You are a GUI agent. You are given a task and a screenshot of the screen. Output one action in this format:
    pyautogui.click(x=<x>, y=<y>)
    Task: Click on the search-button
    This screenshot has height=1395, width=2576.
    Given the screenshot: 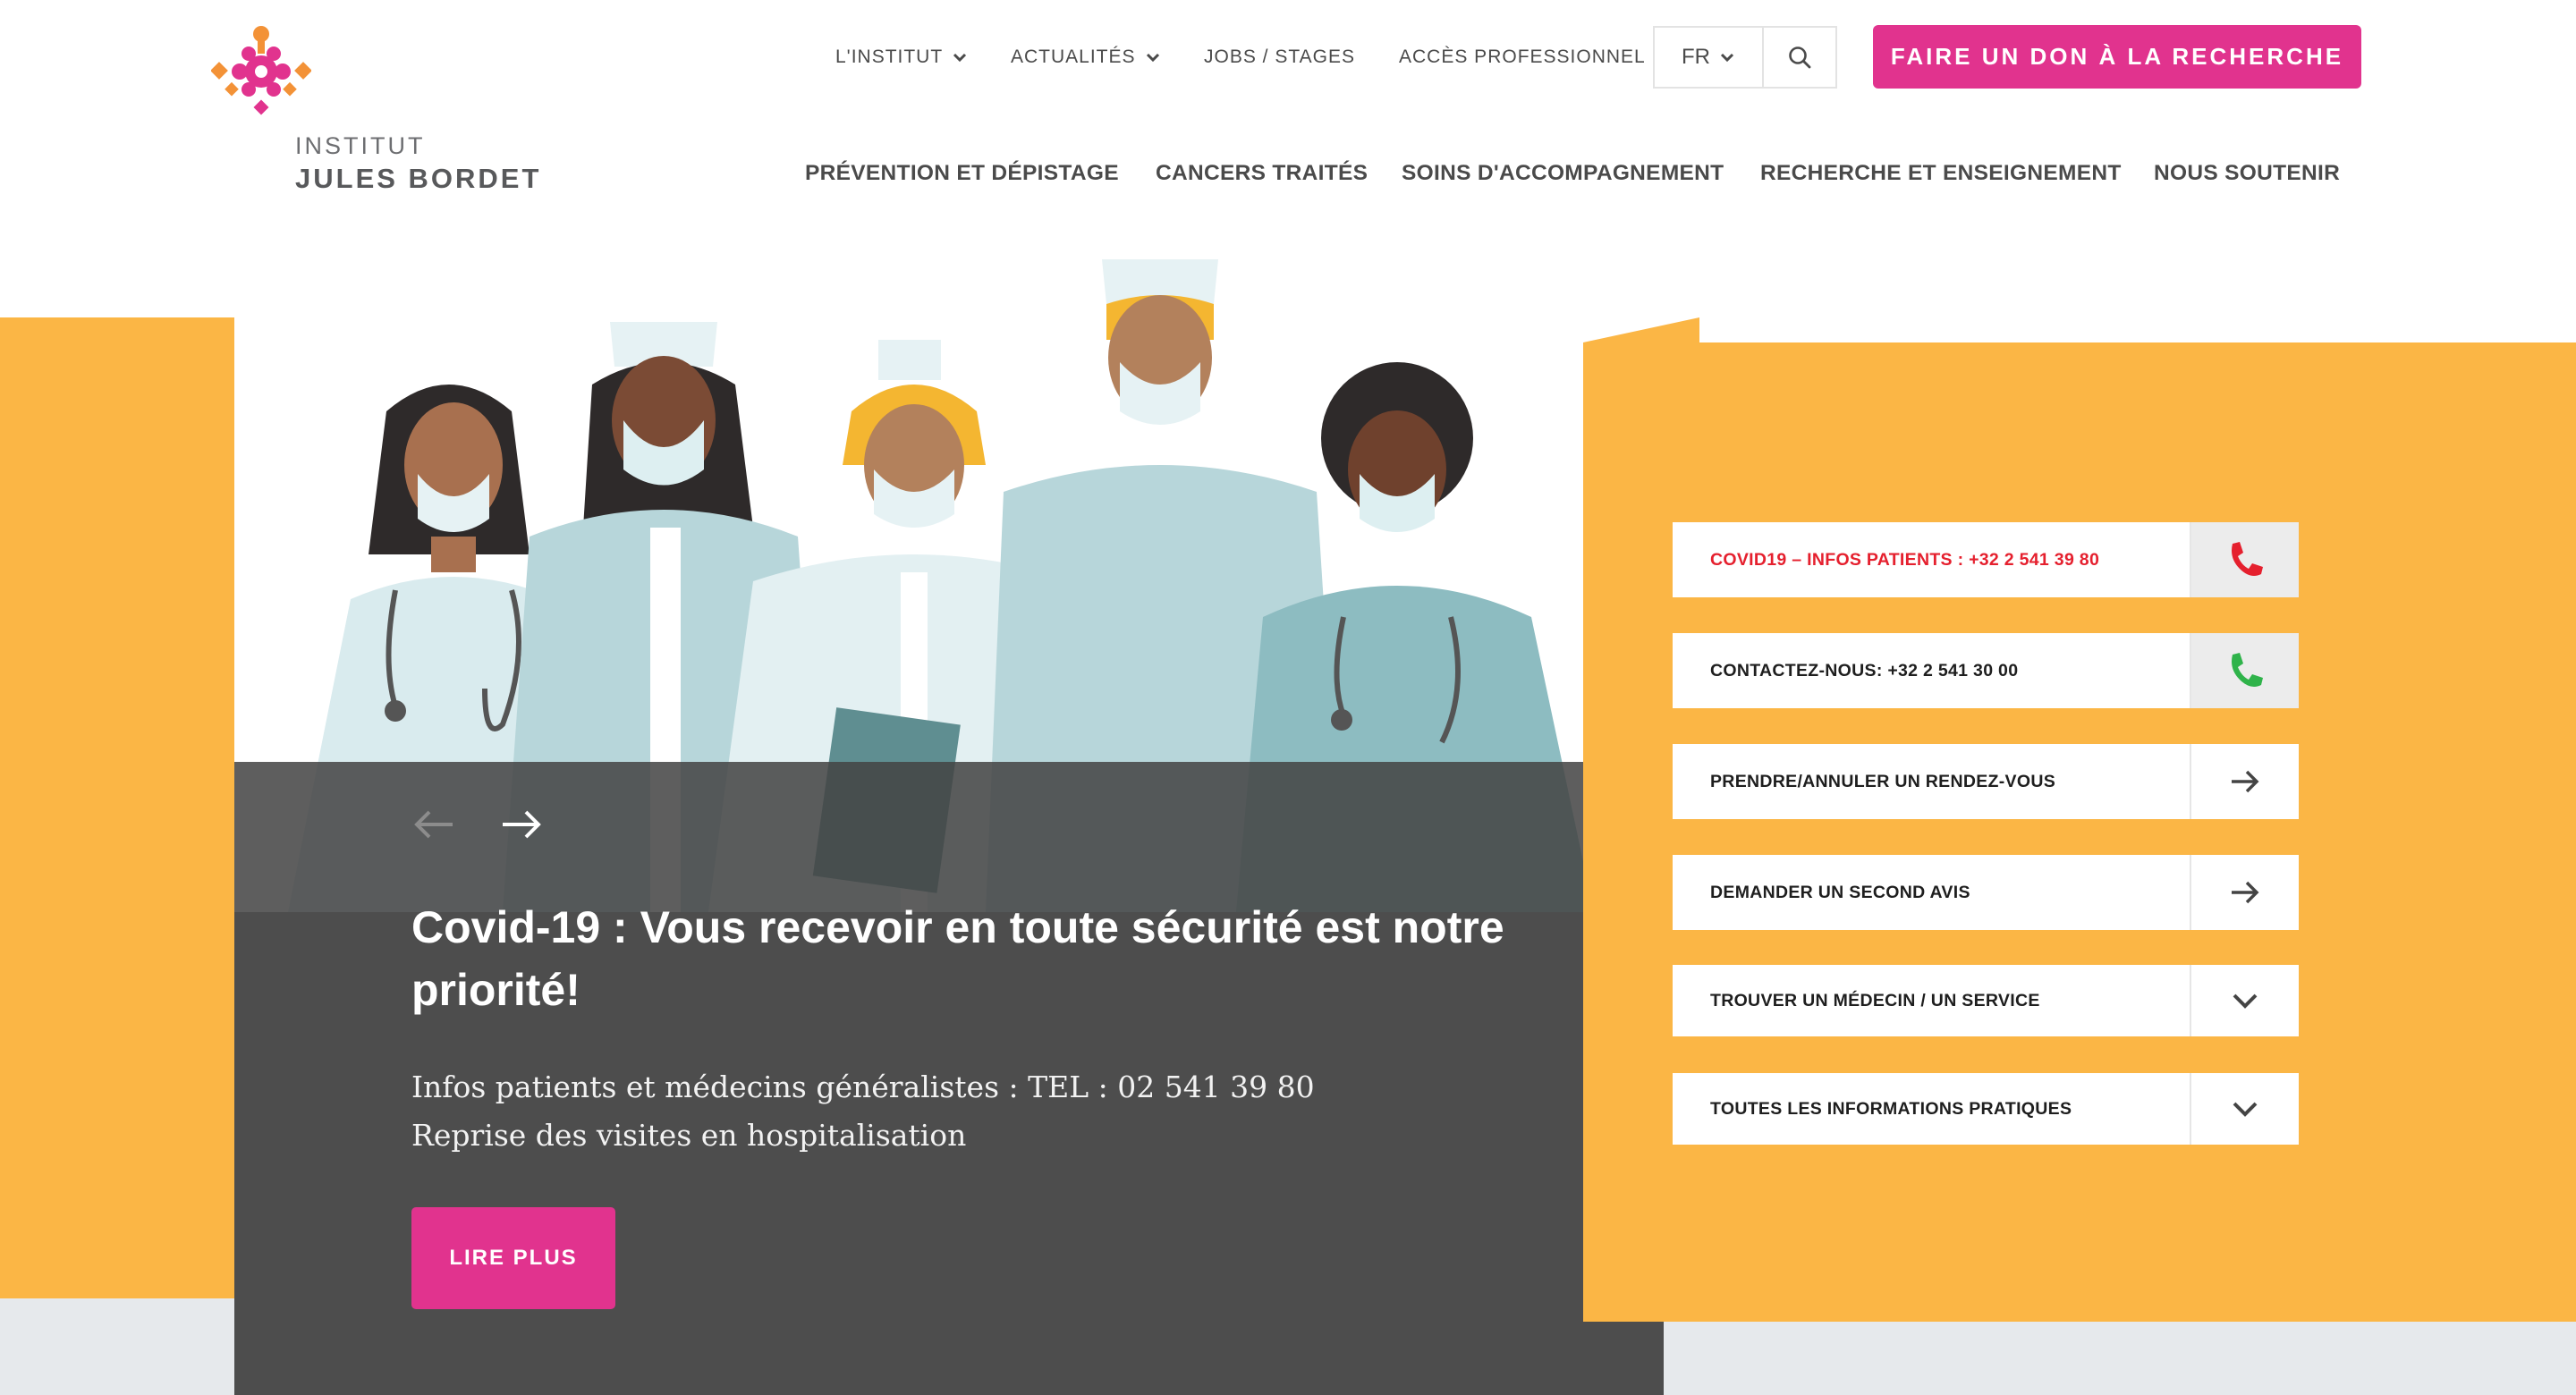 What is the action you would take?
    pyautogui.click(x=1799, y=57)
    